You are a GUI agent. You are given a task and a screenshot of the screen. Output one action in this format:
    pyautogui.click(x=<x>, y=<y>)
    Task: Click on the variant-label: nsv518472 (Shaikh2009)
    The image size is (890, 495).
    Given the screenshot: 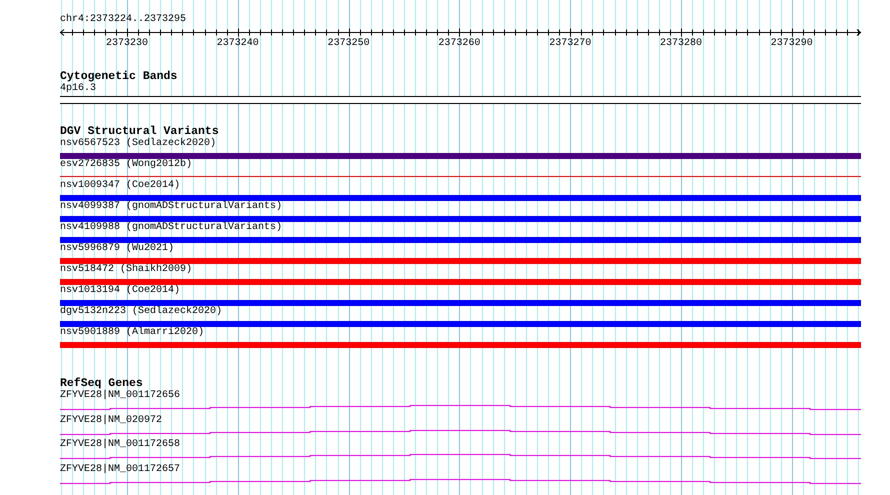 What is the action you would take?
    pyautogui.click(x=126, y=270)
    